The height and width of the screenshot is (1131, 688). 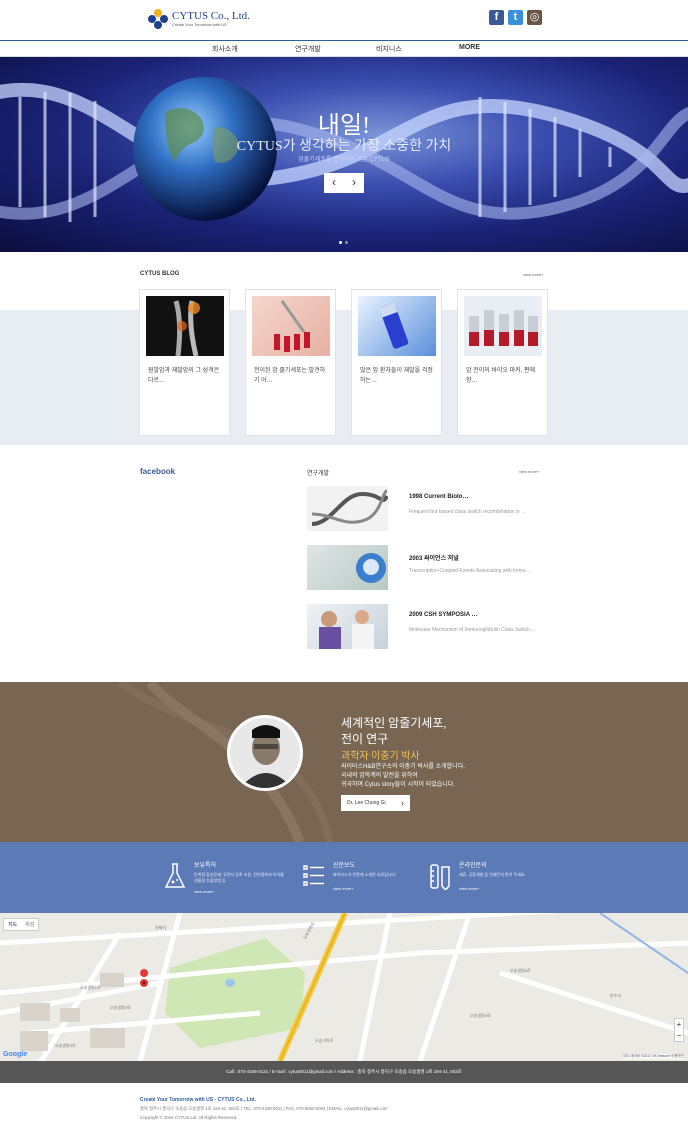 I want to click on map-view-button: 지도, so click(x=12, y=924).